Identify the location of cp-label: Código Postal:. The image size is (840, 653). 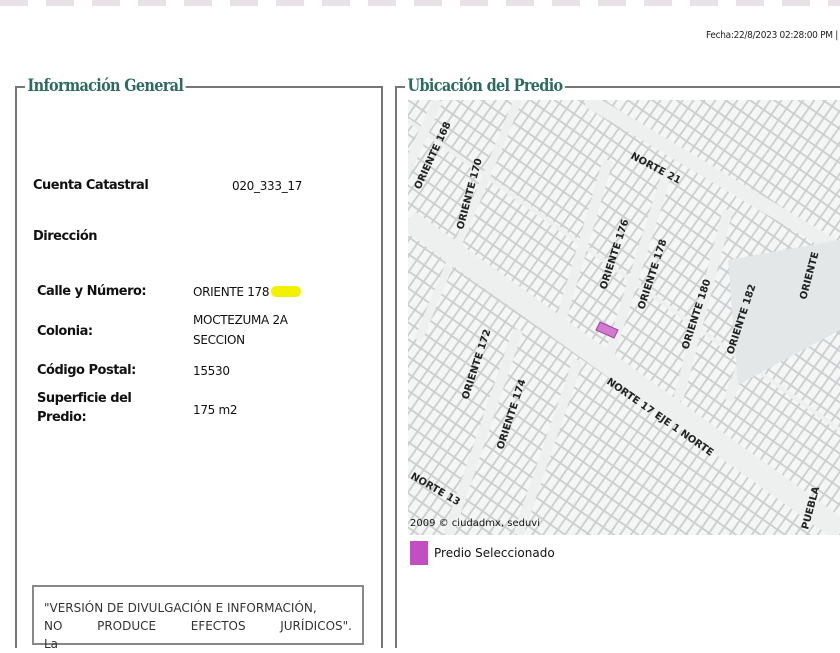
(86, 370).